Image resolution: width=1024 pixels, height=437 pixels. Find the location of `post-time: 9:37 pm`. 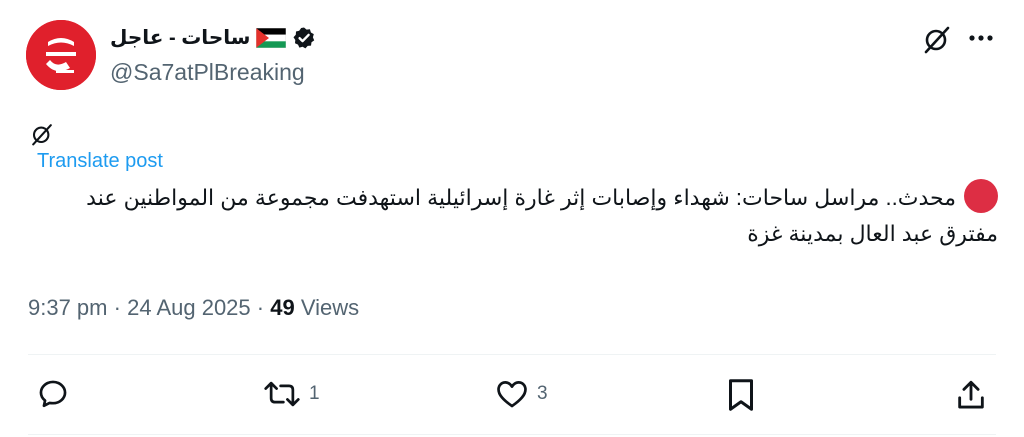

post-time: 9:37 pm is located at coordinates (68, 307).